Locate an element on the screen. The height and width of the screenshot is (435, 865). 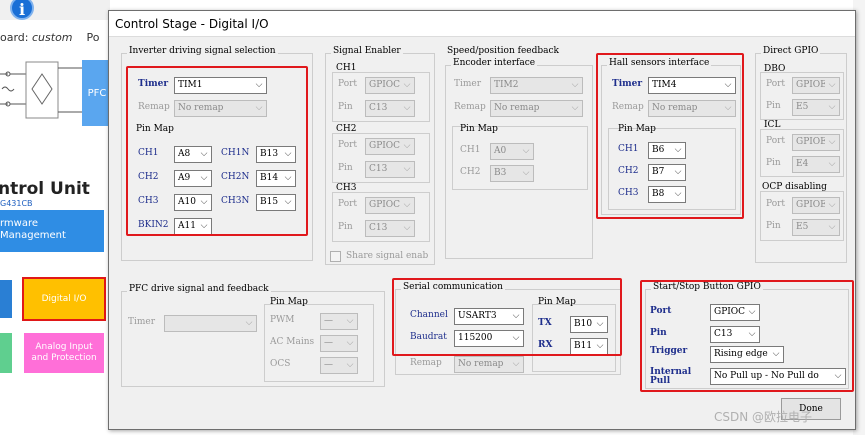
icl-port-select: GPIOE ⌵ is located at coordinates (816, 142).